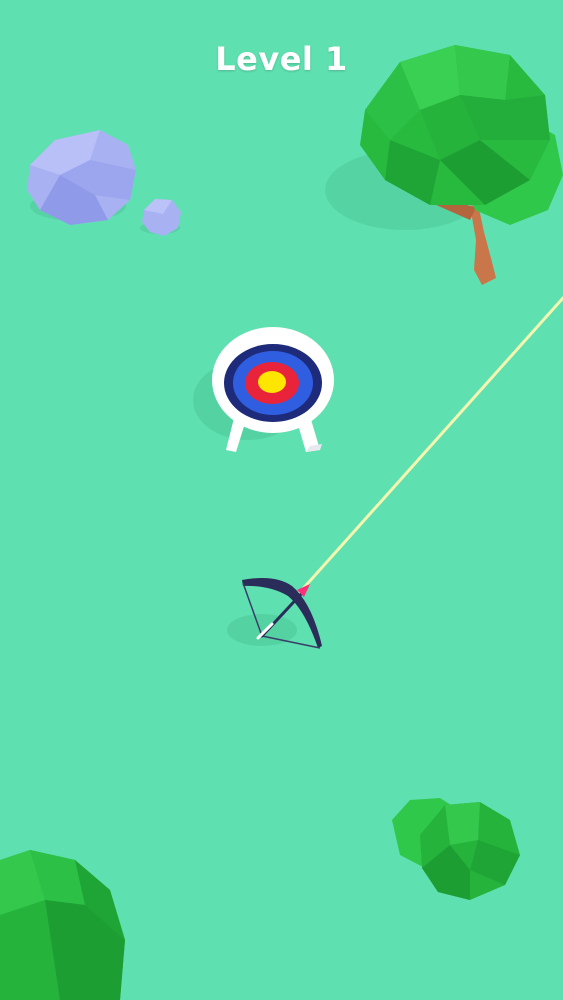  What do you see at coordinates (281, 59) in the screenshot?
I see `level-indicator: Level 1` at bounding box center [281, 59].